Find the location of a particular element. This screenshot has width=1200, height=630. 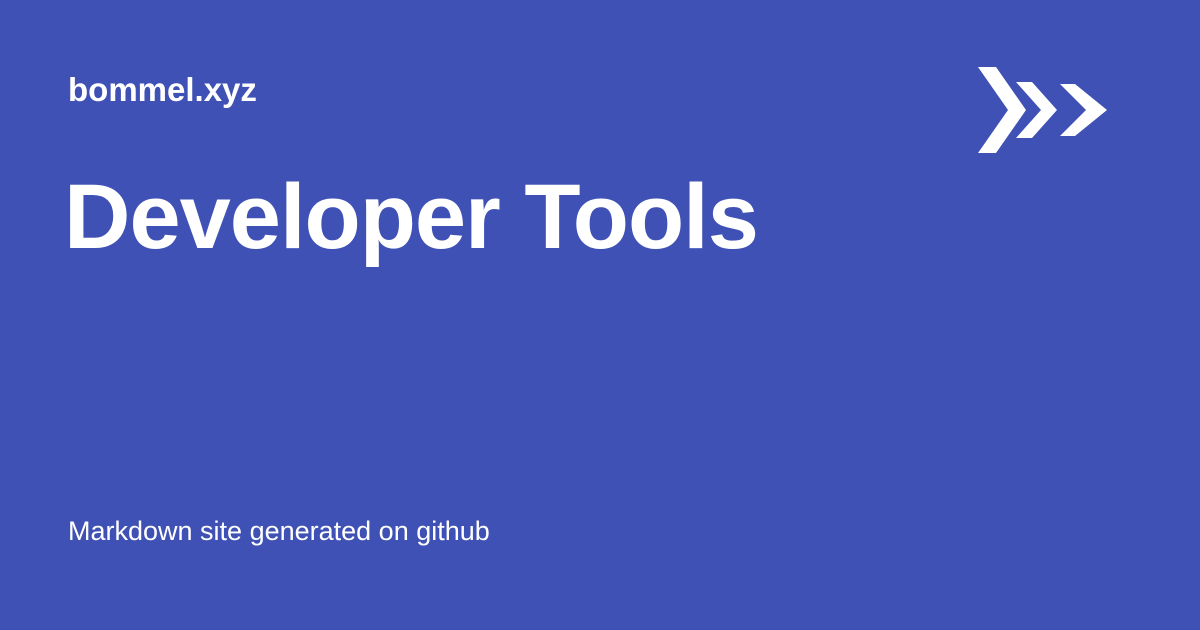

footer-note: Markdown site generated on github is located at coordinates (279, 531).